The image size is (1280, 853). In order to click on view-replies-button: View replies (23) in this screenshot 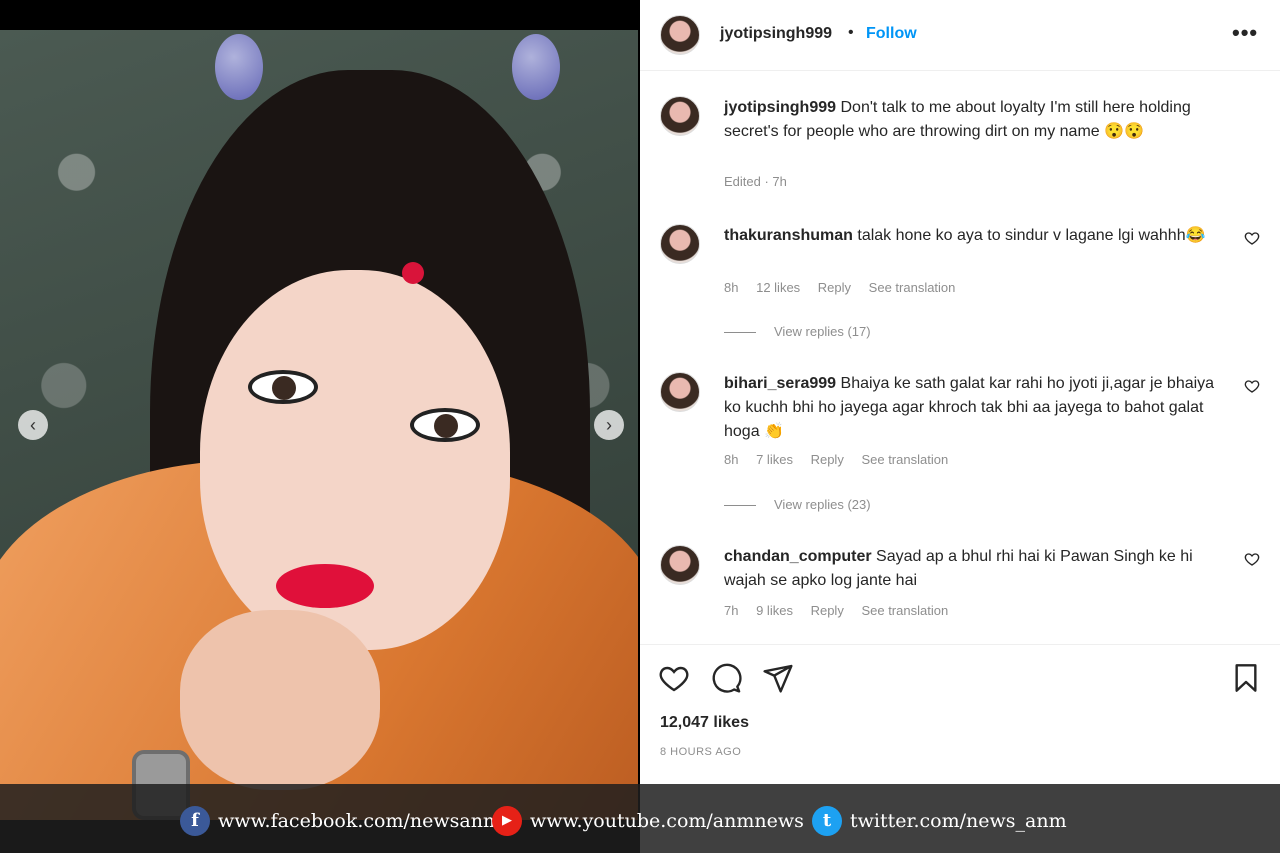, I will do `click(797, 504)`.